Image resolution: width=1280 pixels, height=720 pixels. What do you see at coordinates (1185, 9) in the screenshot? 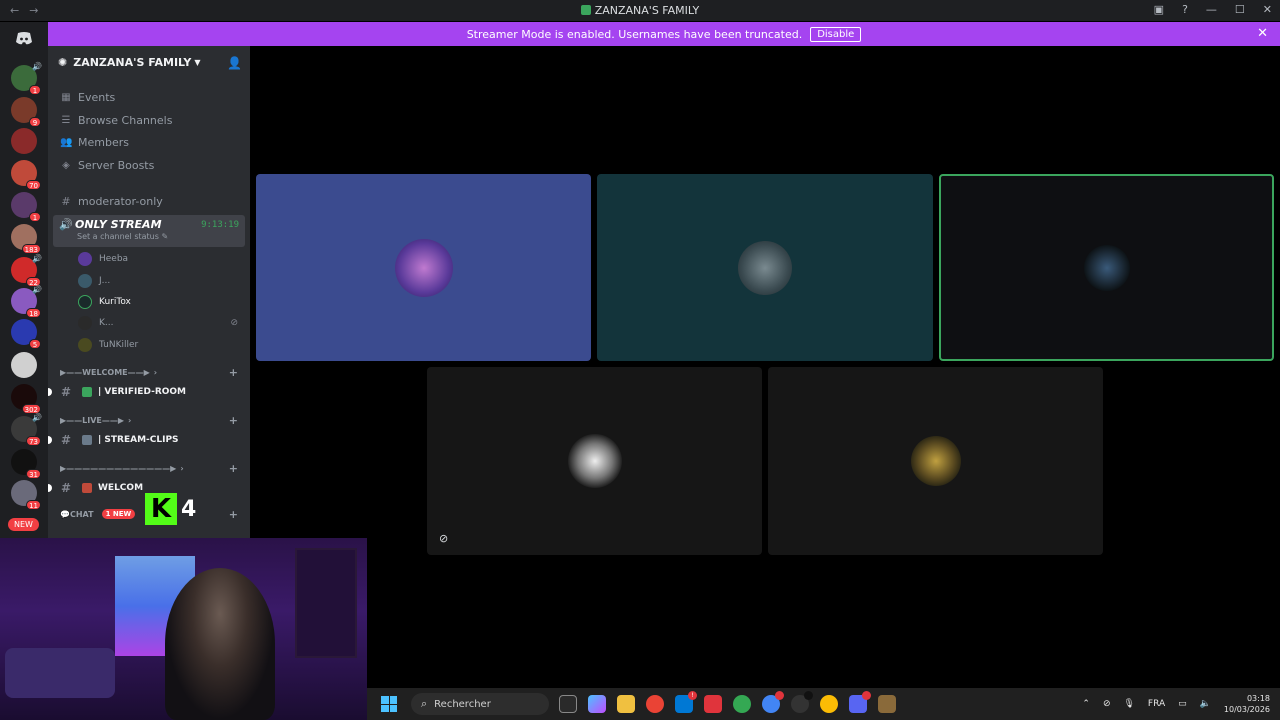
I see `help-icon: ?` at bounding box center [1185, 9].